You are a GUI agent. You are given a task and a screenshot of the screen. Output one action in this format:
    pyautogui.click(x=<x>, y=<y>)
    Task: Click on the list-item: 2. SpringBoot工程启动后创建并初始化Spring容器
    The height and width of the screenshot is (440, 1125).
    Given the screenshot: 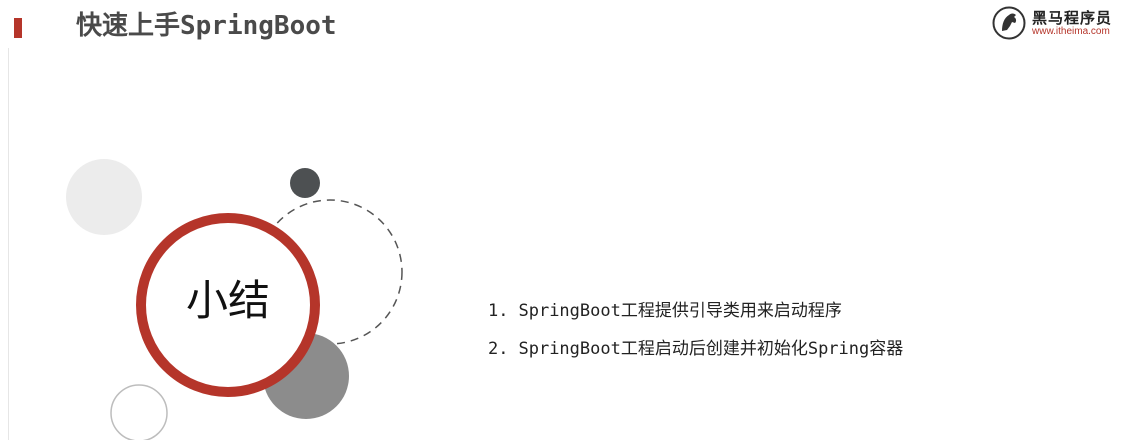 What is the action you would take?
    pyautogui.click(x=695, y=349)
    